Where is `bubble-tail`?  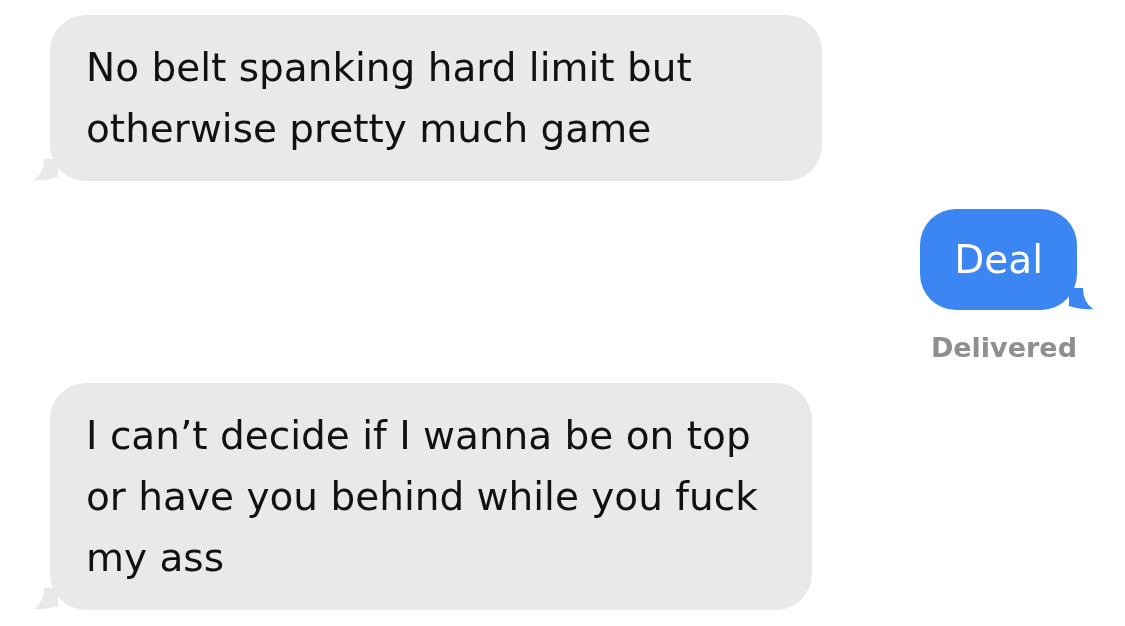 bubble-tail is located at coordinates (1081, 299).